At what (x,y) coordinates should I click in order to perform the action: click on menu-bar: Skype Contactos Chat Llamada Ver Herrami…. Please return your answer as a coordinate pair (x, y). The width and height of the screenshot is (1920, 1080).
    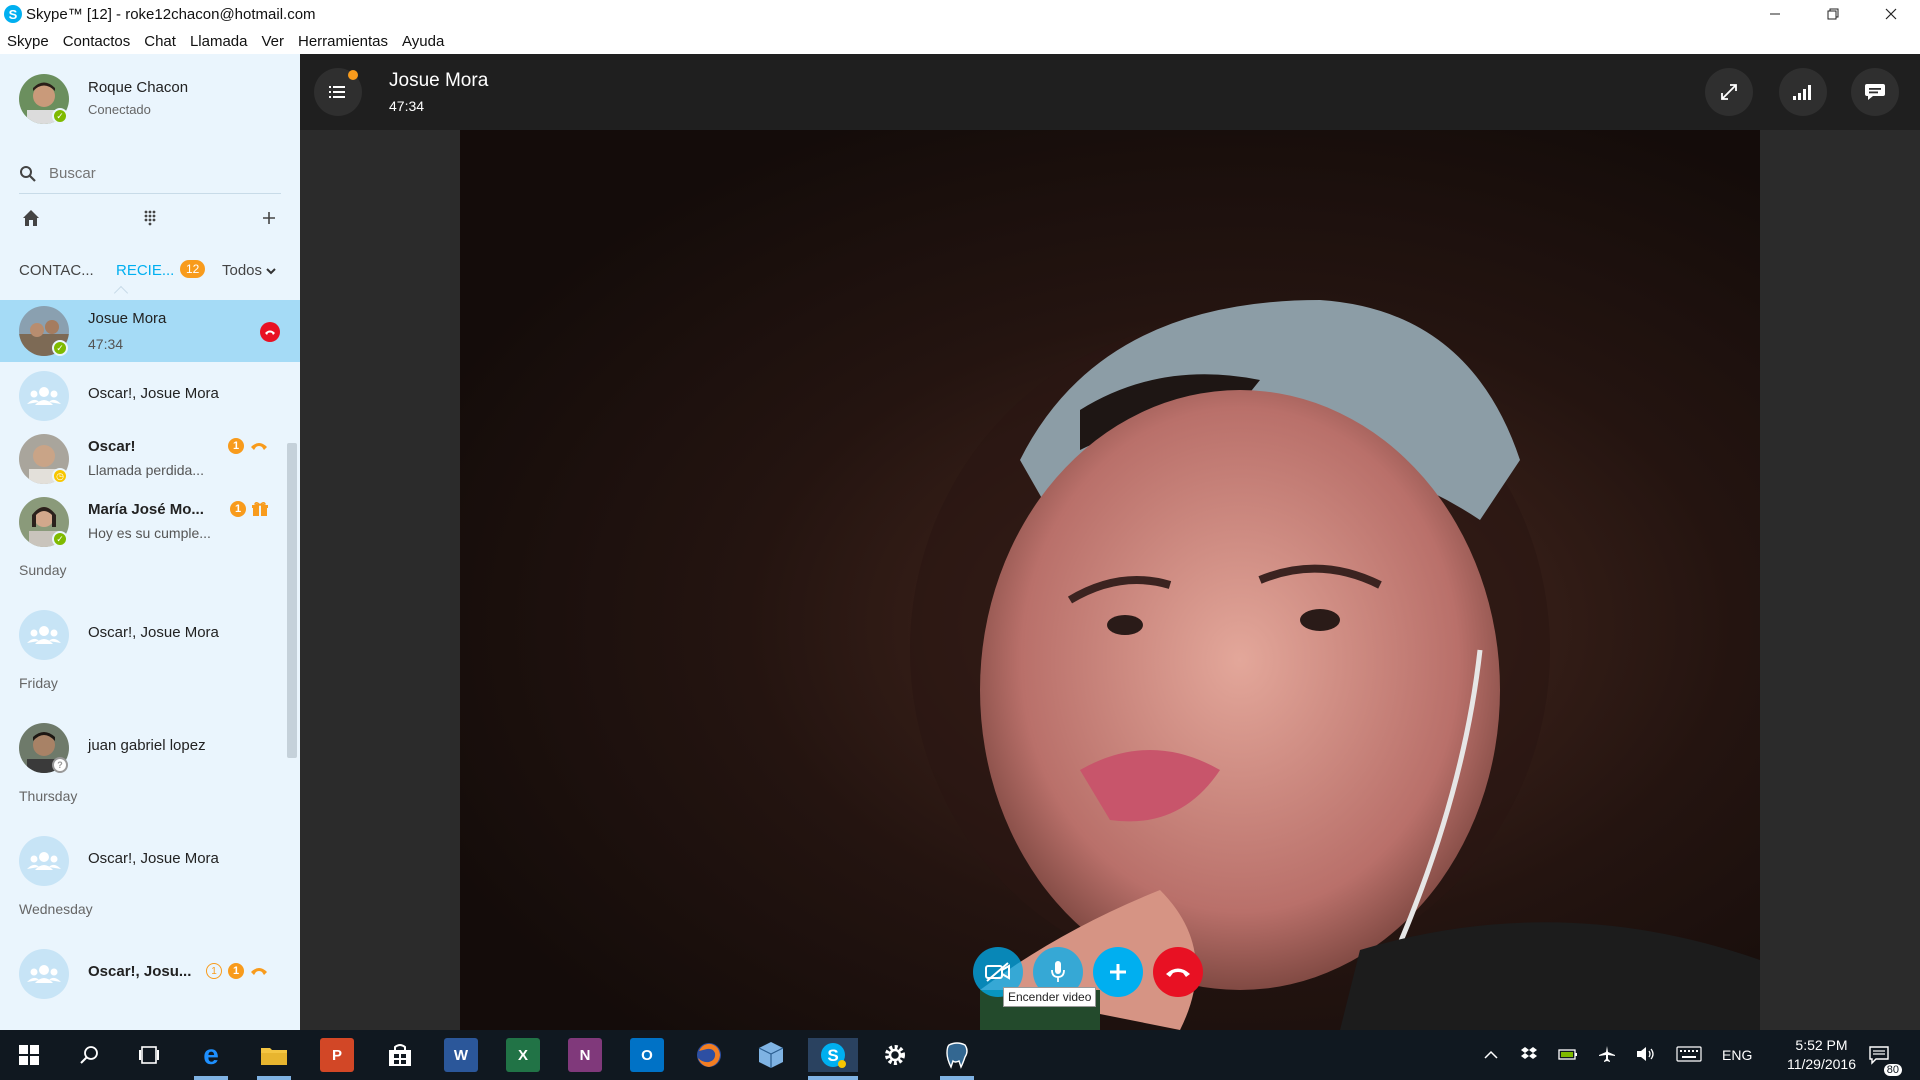
    Looking at the image, I should click on (960, 41).